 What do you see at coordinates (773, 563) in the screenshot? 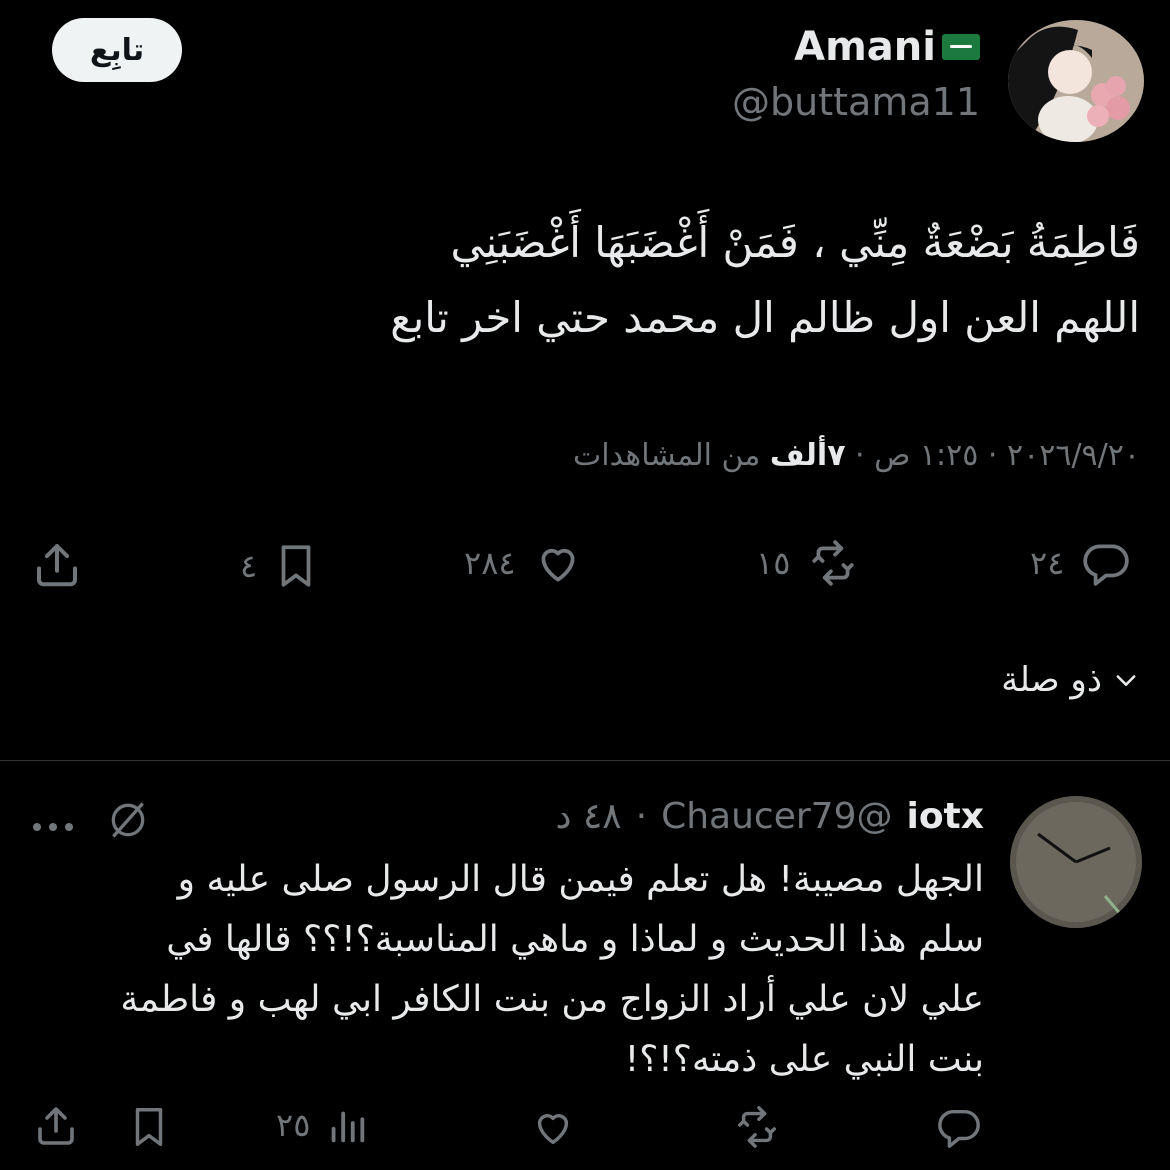
I see `repost-count: ١٥` at bounding box center [773, 563].